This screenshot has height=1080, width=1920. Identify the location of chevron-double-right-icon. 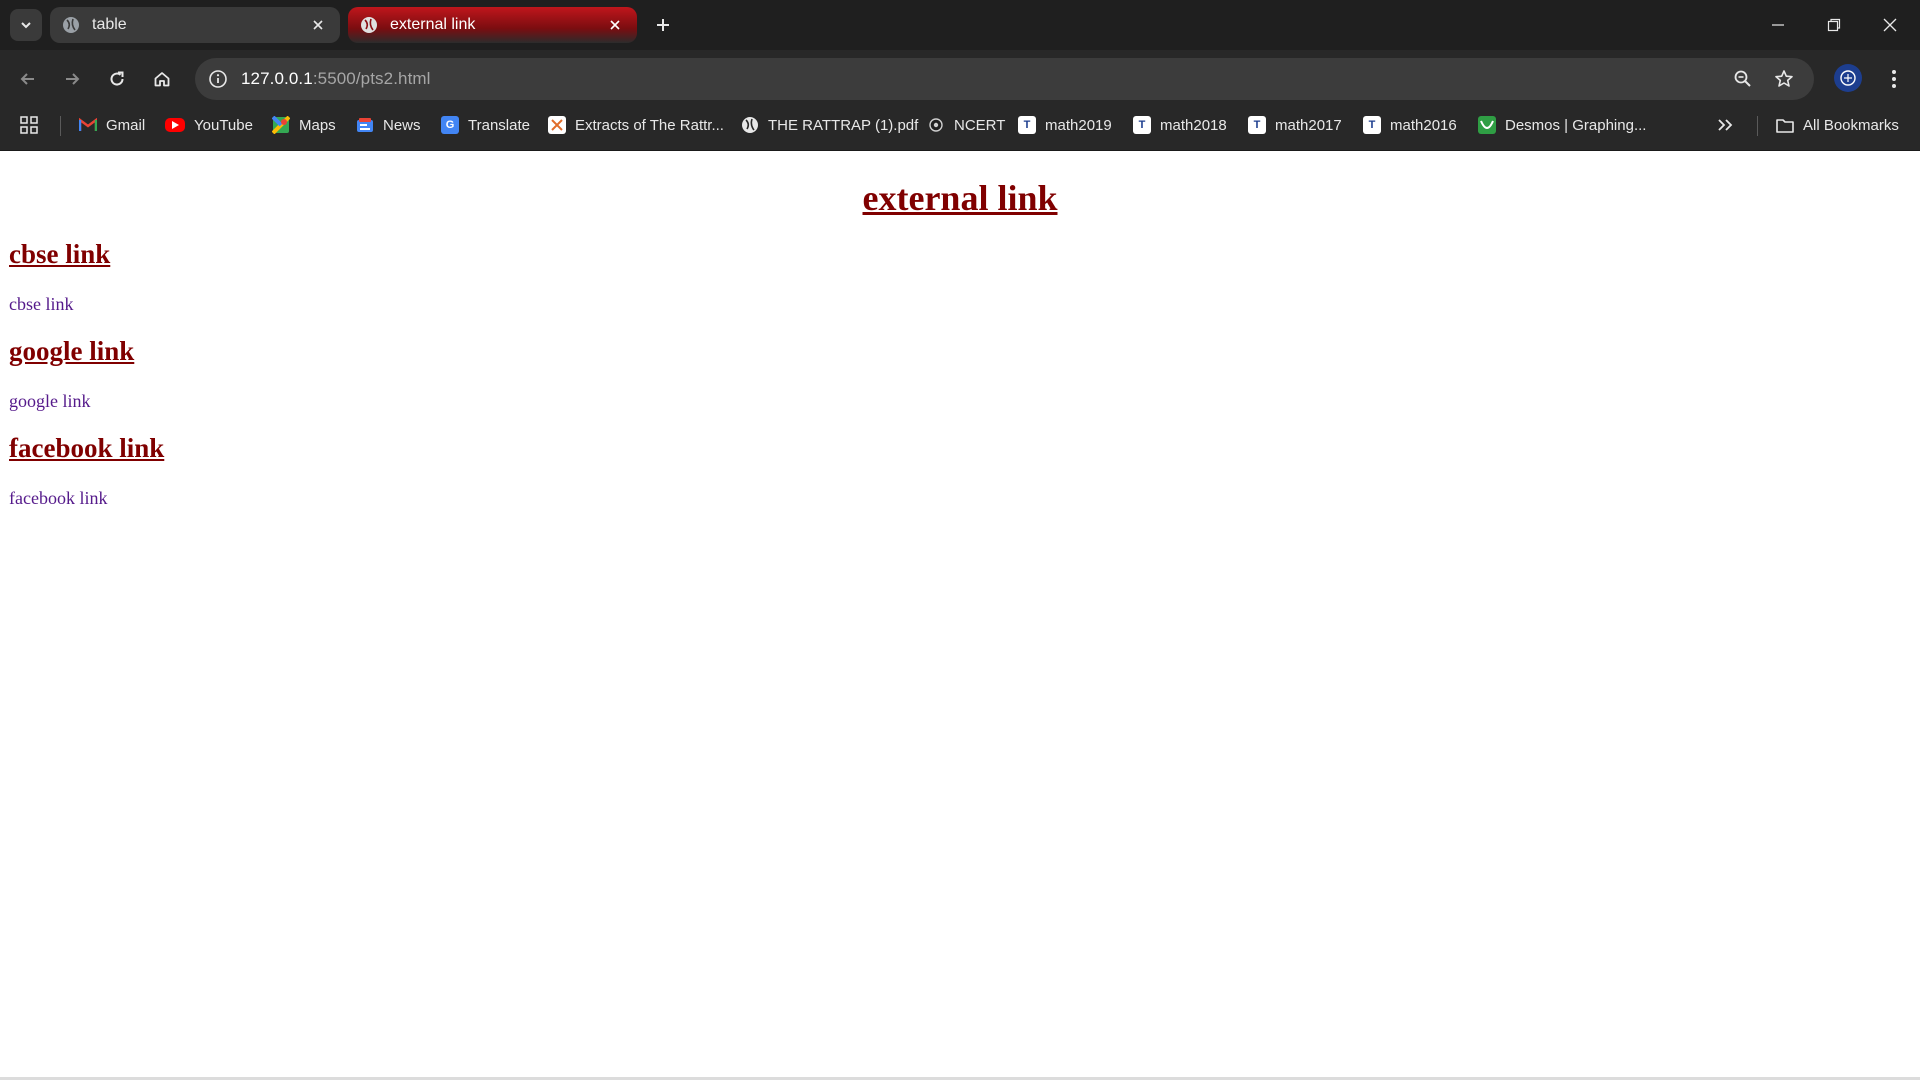
(1725, 125).